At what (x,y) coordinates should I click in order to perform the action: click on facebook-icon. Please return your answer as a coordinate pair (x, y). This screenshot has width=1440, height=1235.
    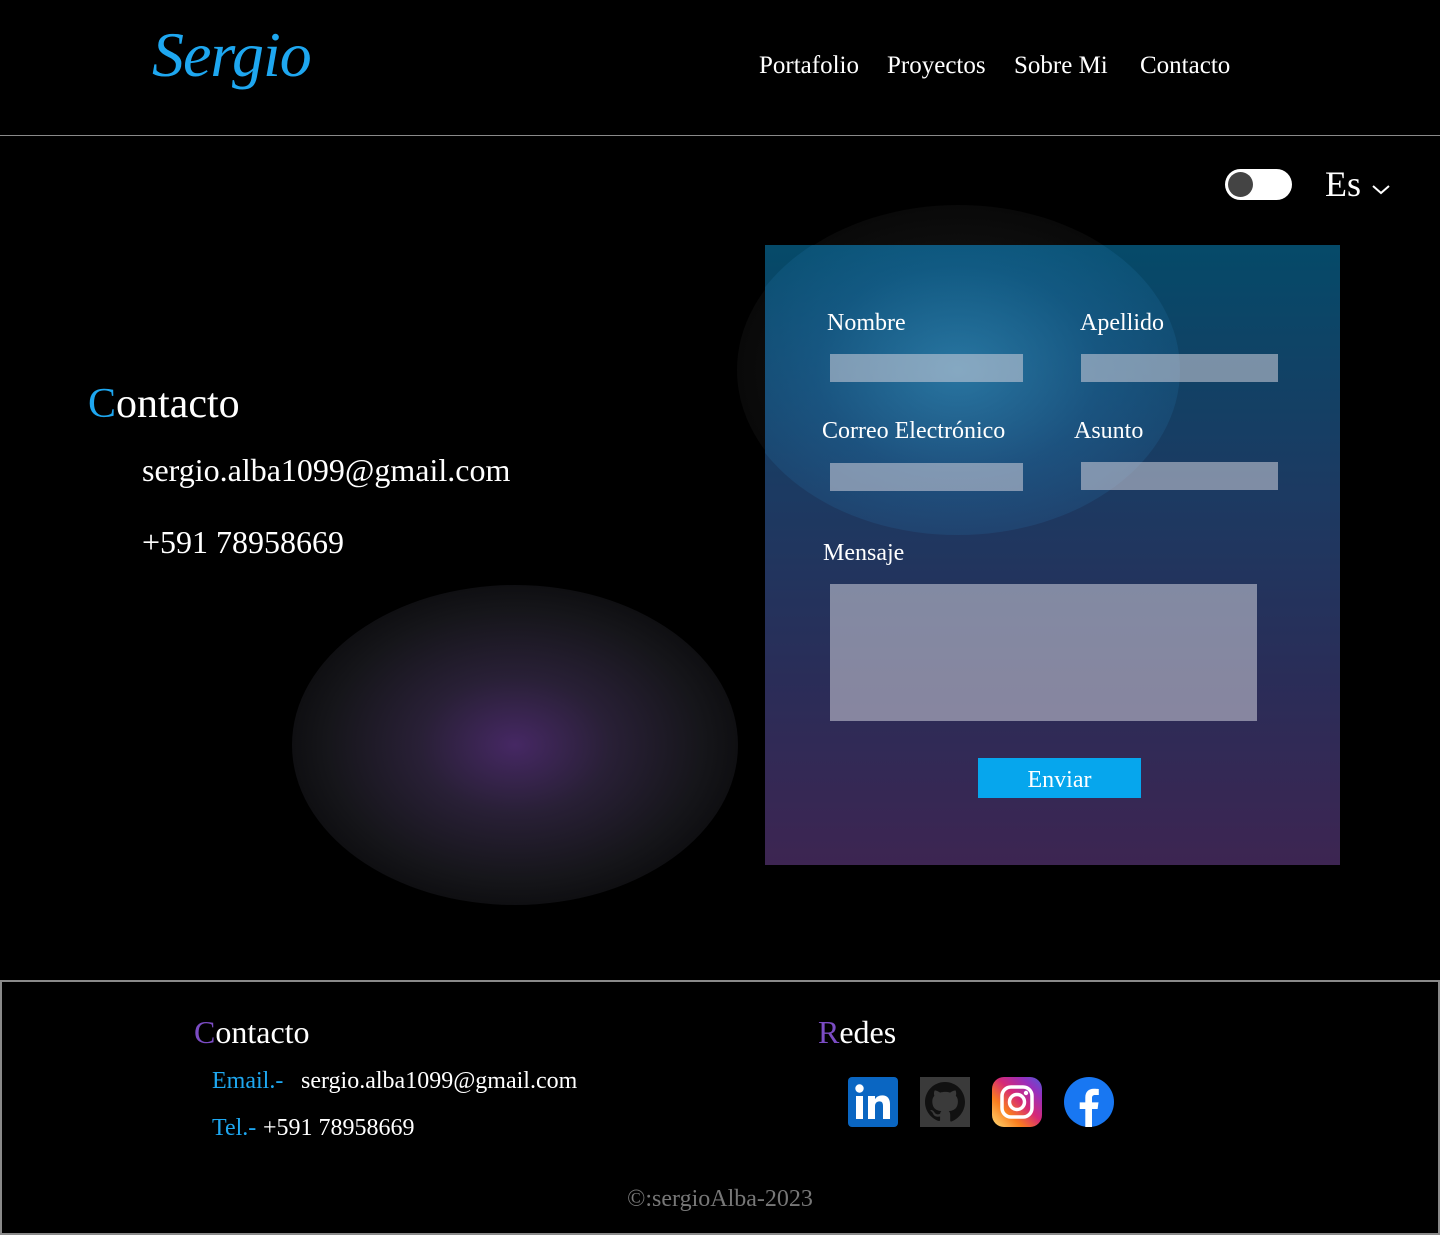
    Looking at the image, I should click on (1089, 1102).